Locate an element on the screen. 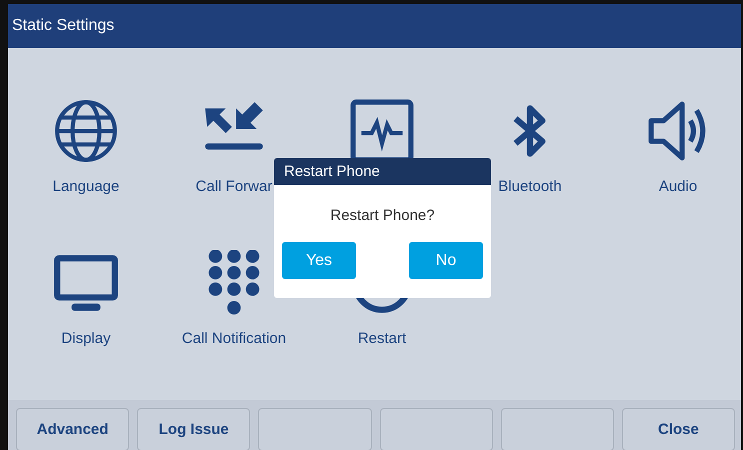  dialog-message: Restart Phone? is located at coordinates (382, 215).